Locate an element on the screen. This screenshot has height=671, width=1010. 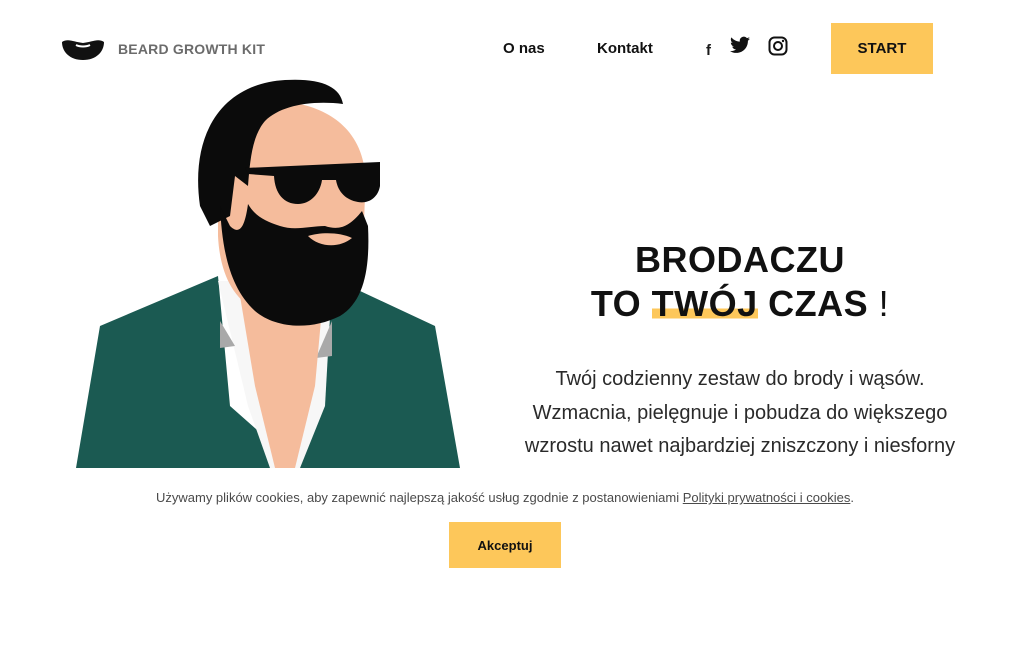
headline-line-1: BRODACZU is located at coordinates (740, 259).